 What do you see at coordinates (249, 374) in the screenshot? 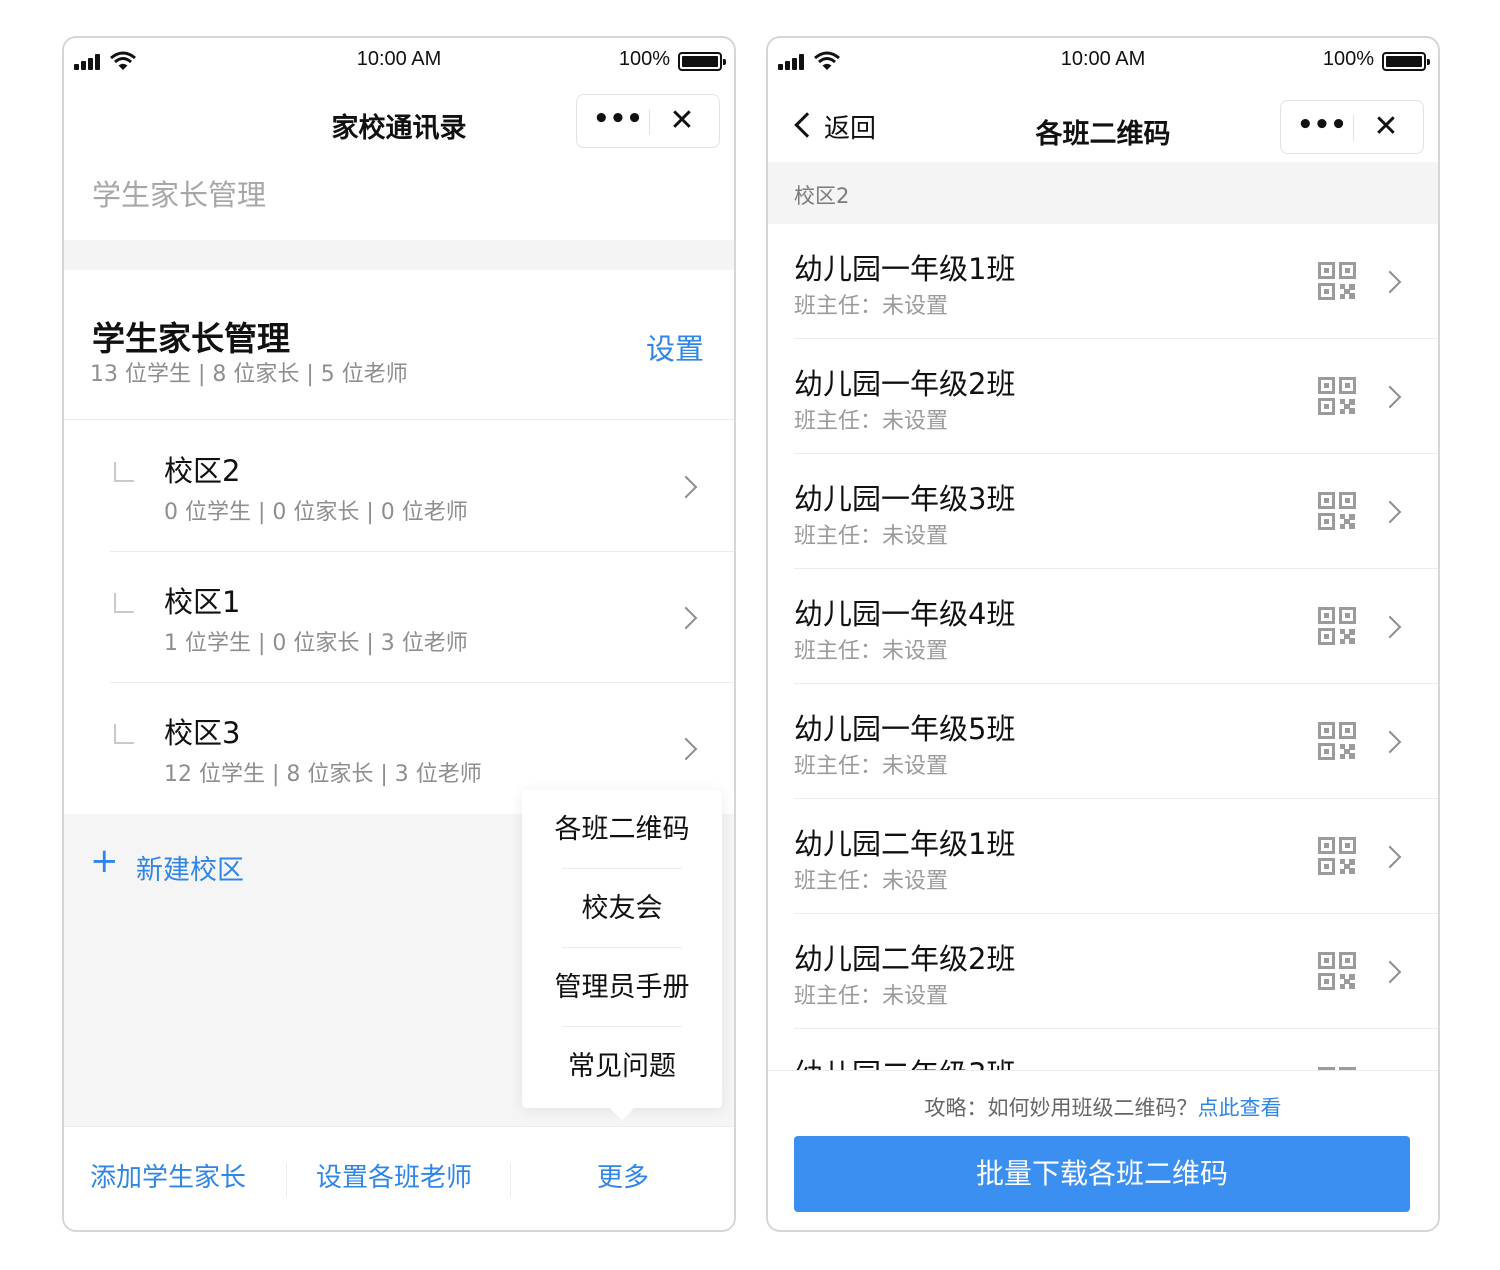
I see `management-stats: 13 位学生 | 8 位家长 | 5 位老师` at bounding box center [249, 374].